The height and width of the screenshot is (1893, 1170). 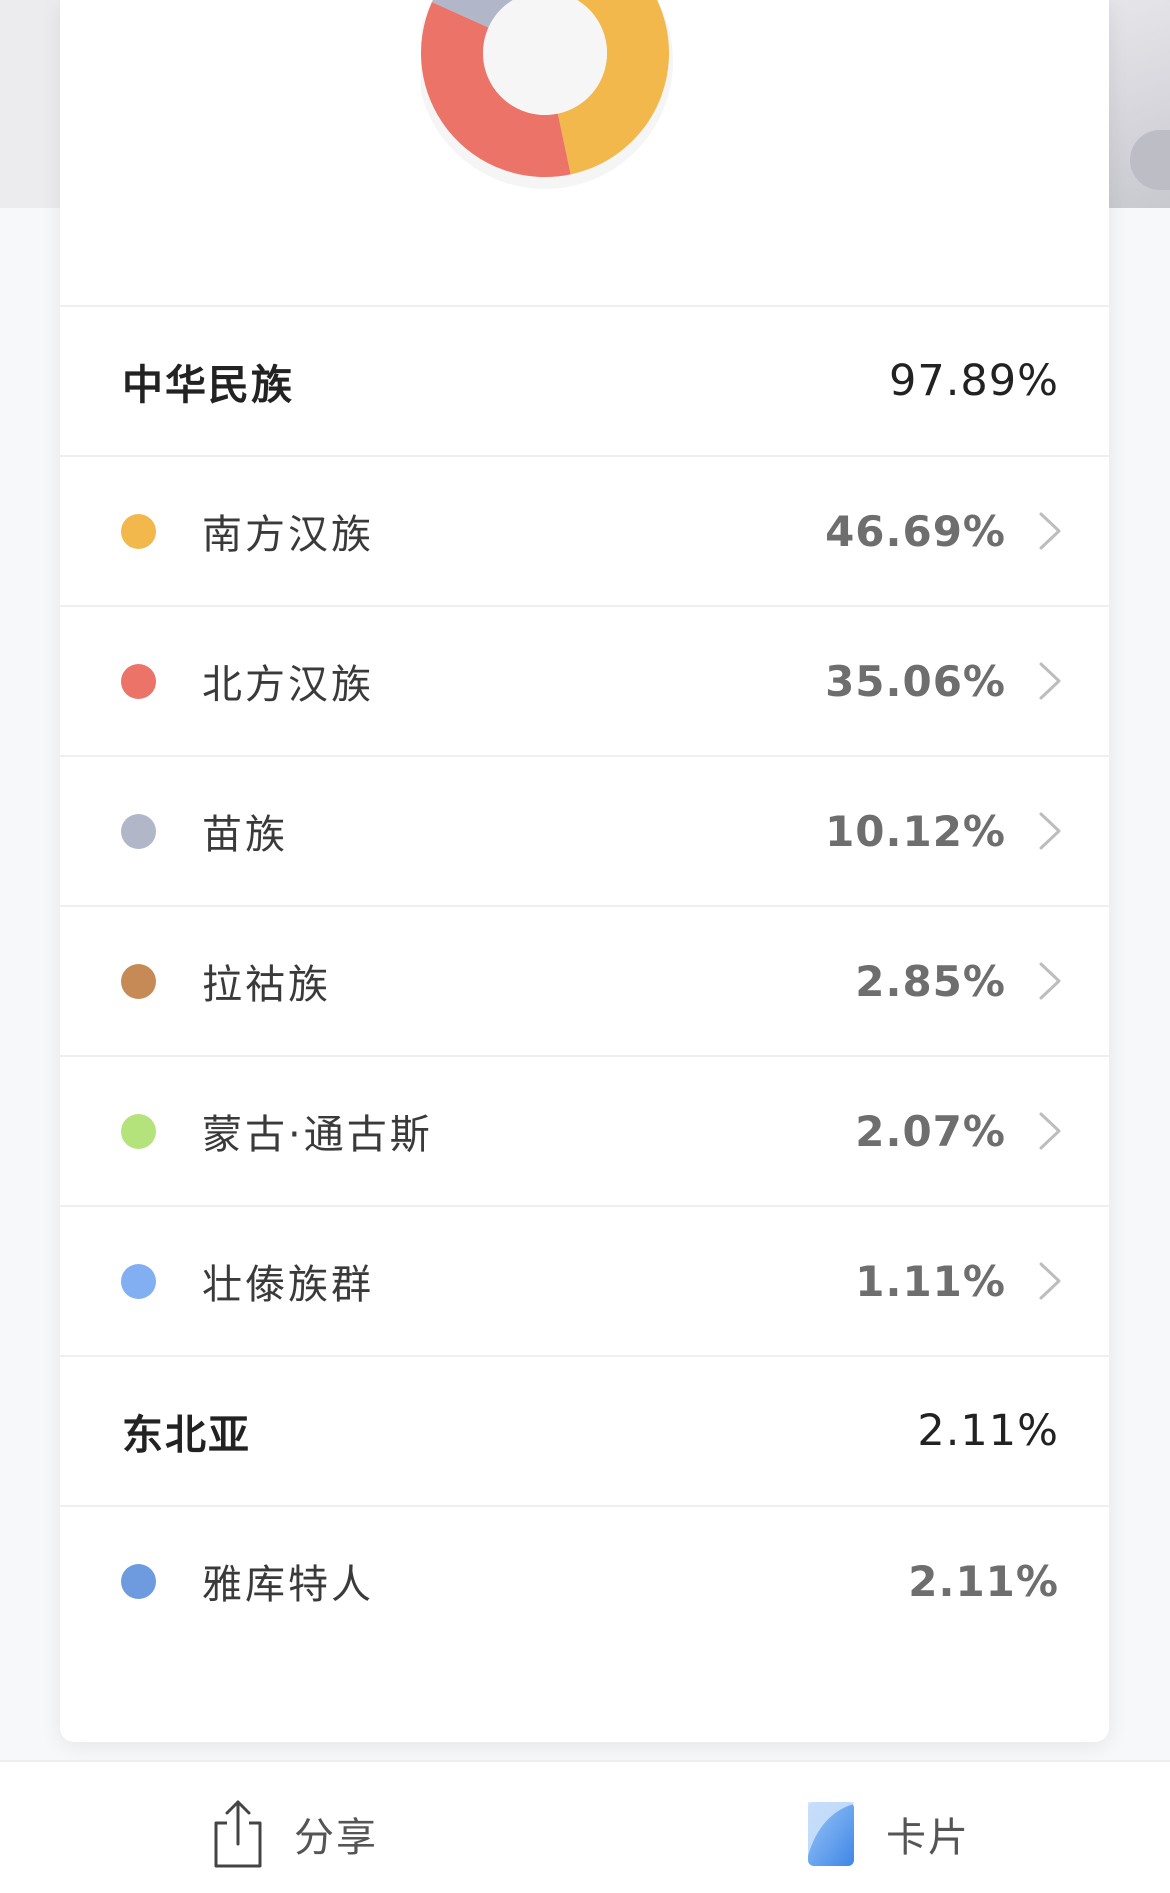 I want to click on card-icon, so click(x=831, y=1834).